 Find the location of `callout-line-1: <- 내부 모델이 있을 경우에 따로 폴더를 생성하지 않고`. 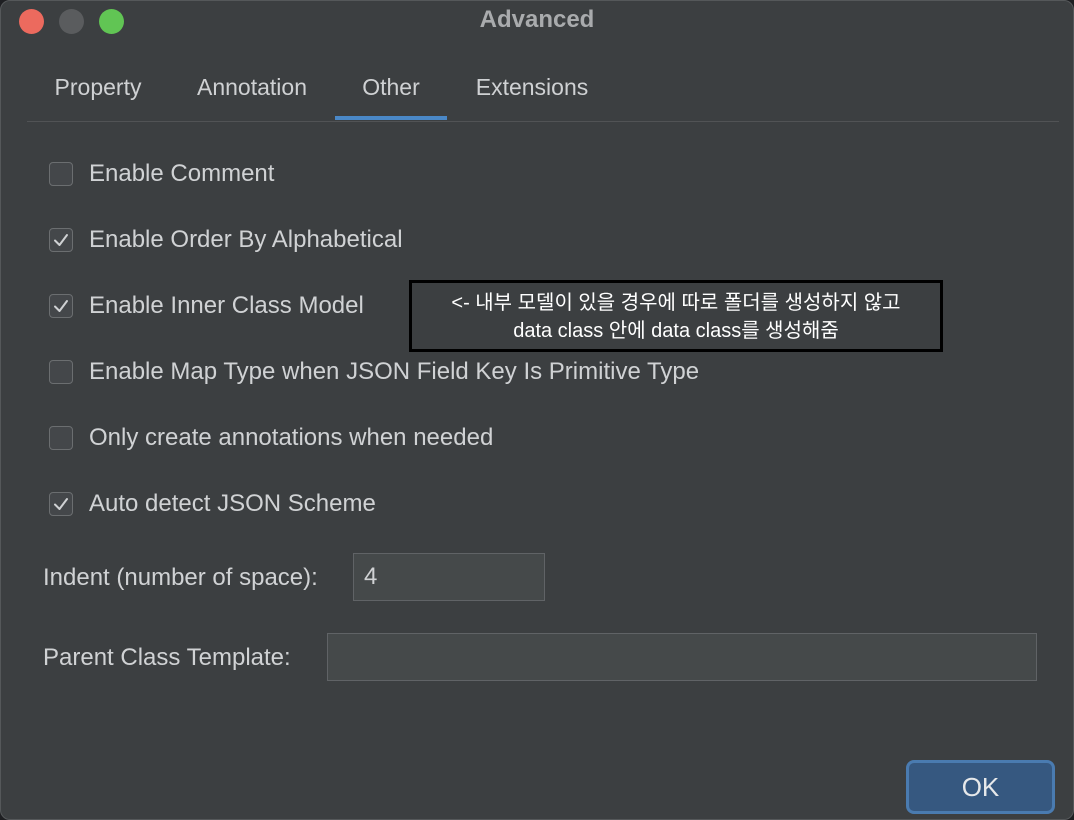

callout-line-1: <- 내부 모델이 있을 경우에 따로 폴더를 생성하지 않고 is located at coordinates (676, 303).